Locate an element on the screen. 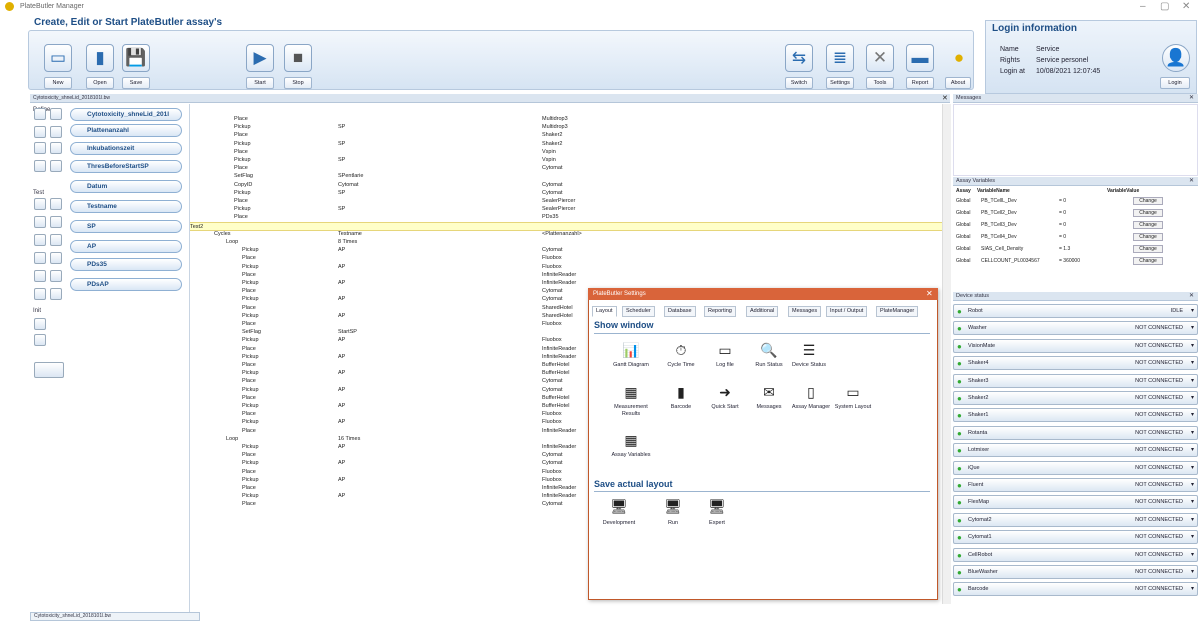 The width and height of the screenshot is (1200, 630). layout-item-label: Development is located at coordinates (619, 523).